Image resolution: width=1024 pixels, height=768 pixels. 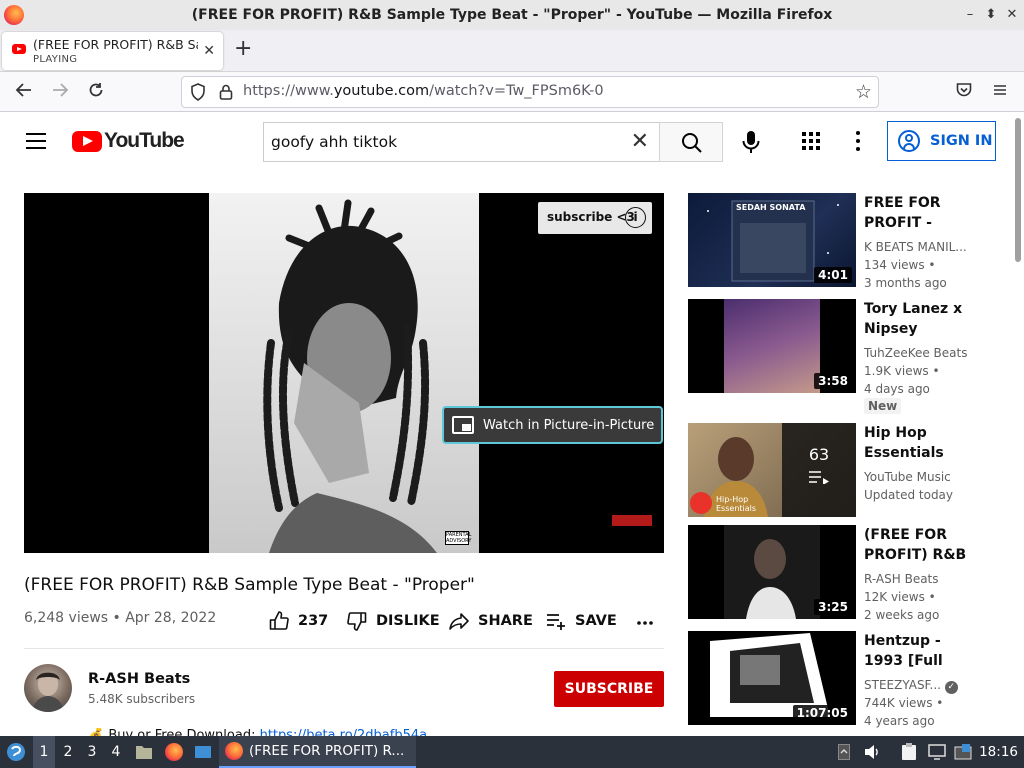 I want to click on workspace-1: 1, so click(x=44, y=752).